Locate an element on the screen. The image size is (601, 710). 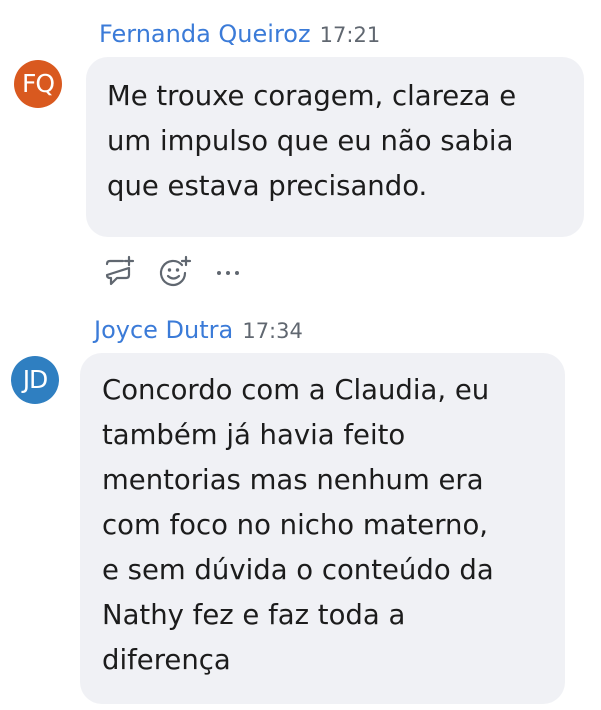
more-options-icon is located at coordinates (228, 273).